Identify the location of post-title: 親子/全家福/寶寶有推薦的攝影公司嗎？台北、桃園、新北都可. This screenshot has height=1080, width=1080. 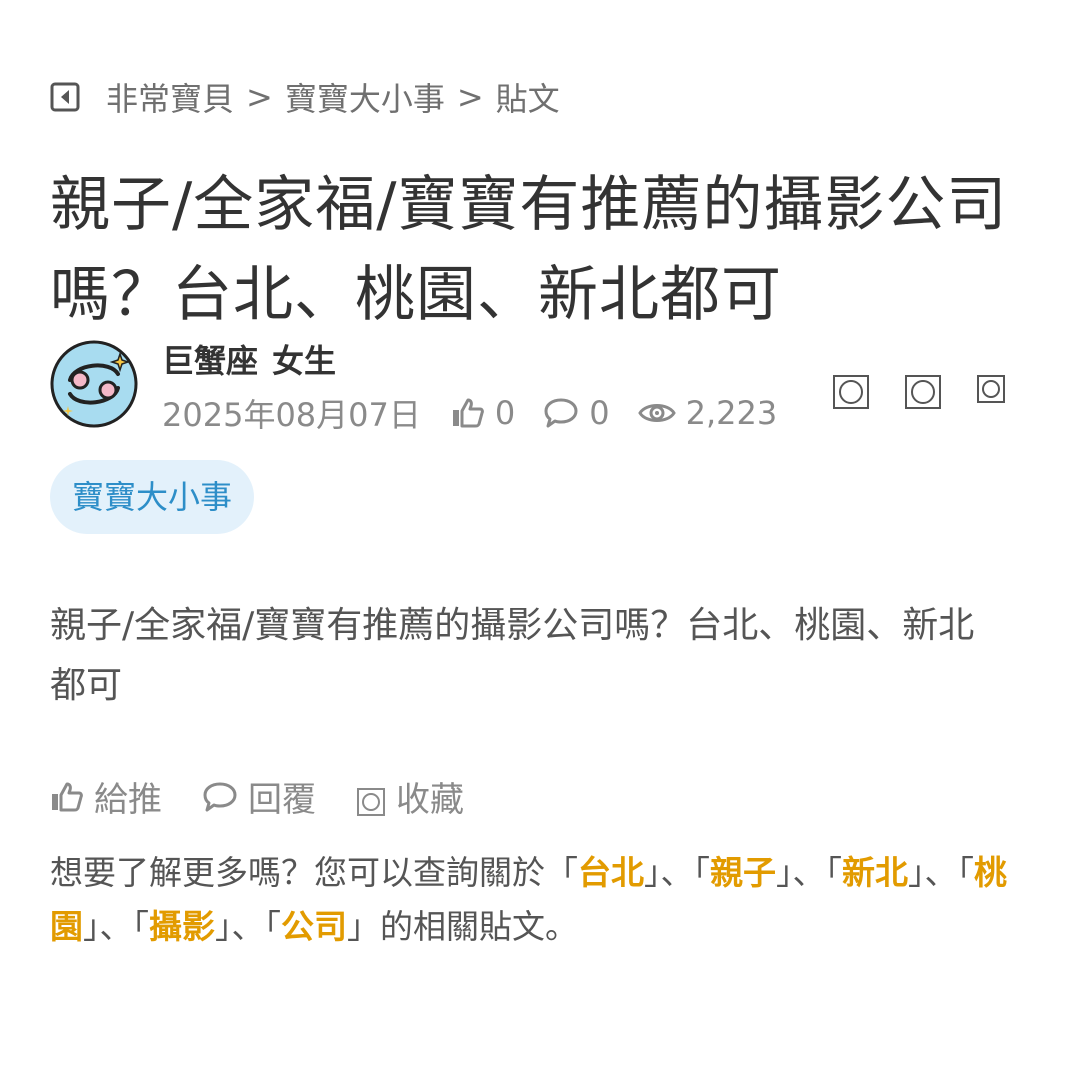
(529, 250).